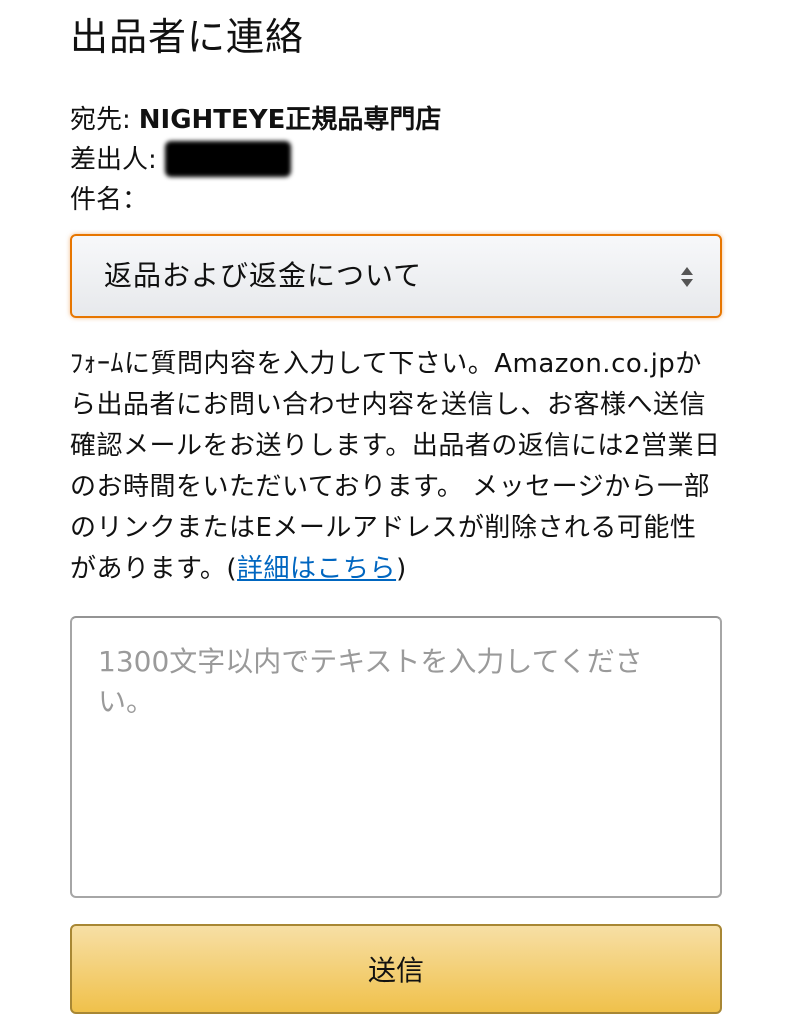 Image resolution: width=792 pixels, height=1024 pixels. I want to click on recipient-name: NIGHTEYE正規品専門店, so click(290, 120).